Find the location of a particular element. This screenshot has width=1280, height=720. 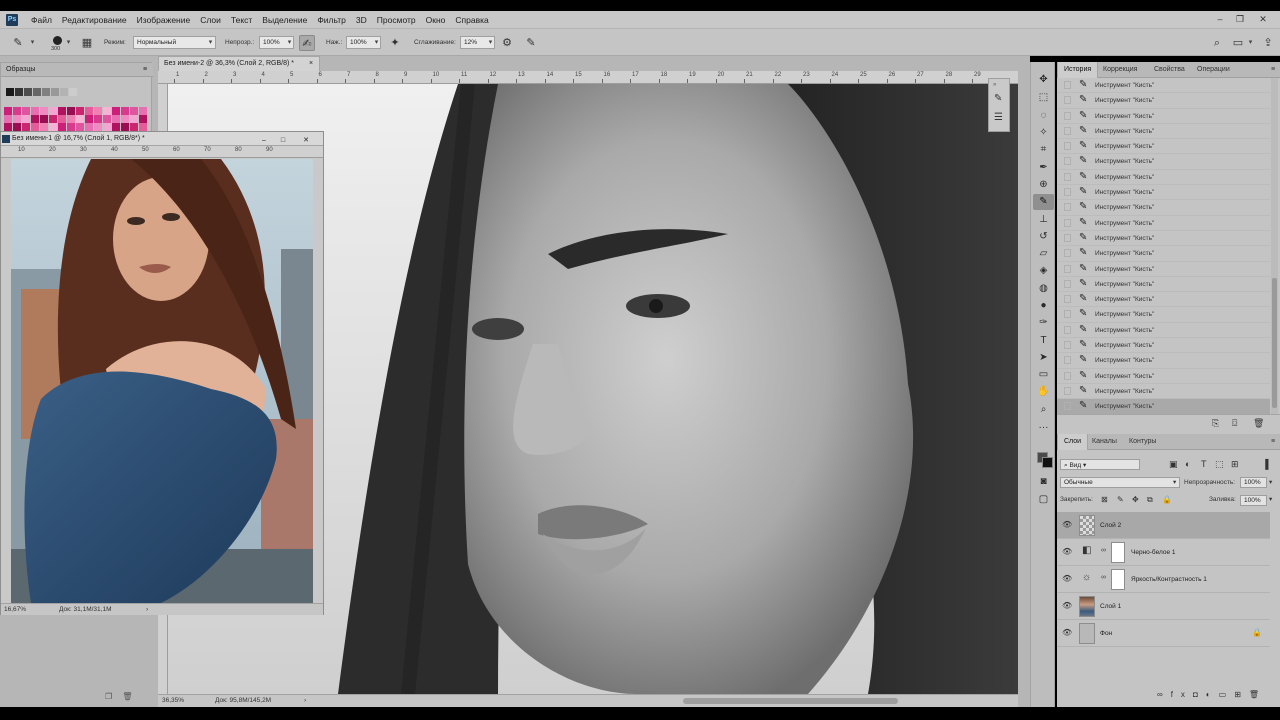

tab-layers: Слои is located at coordinates (1073, 442).